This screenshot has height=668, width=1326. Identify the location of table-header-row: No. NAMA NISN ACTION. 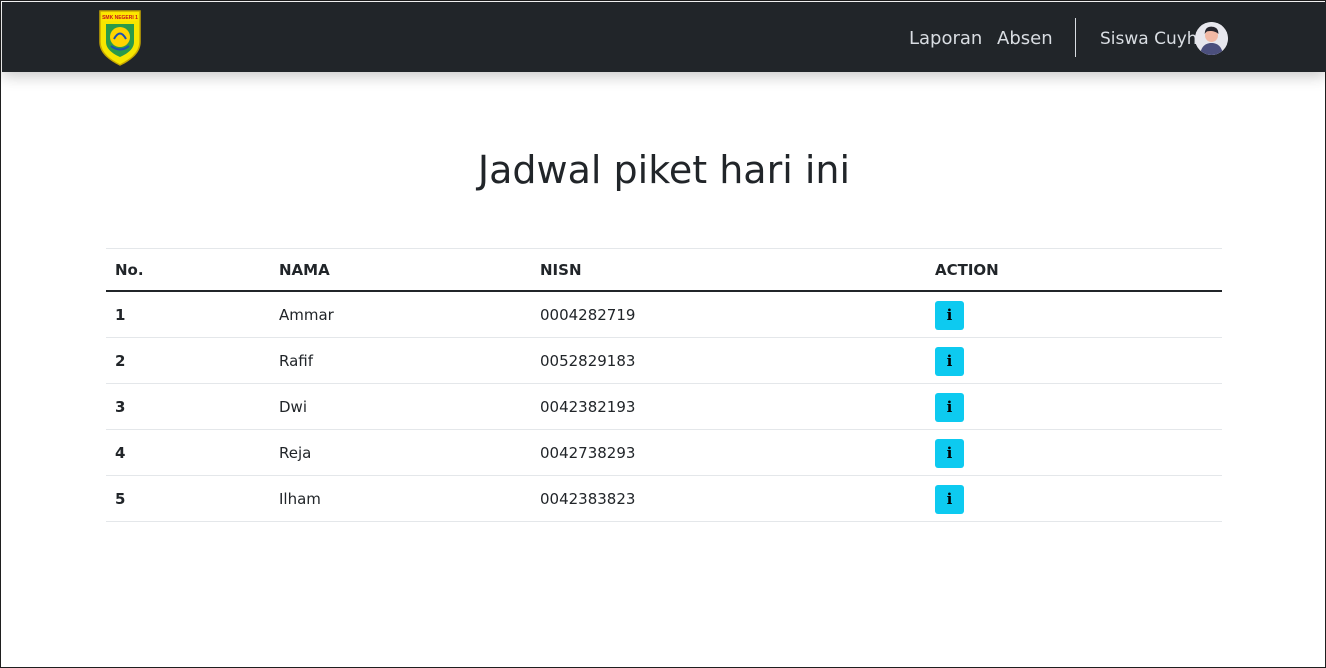
(664, 270).